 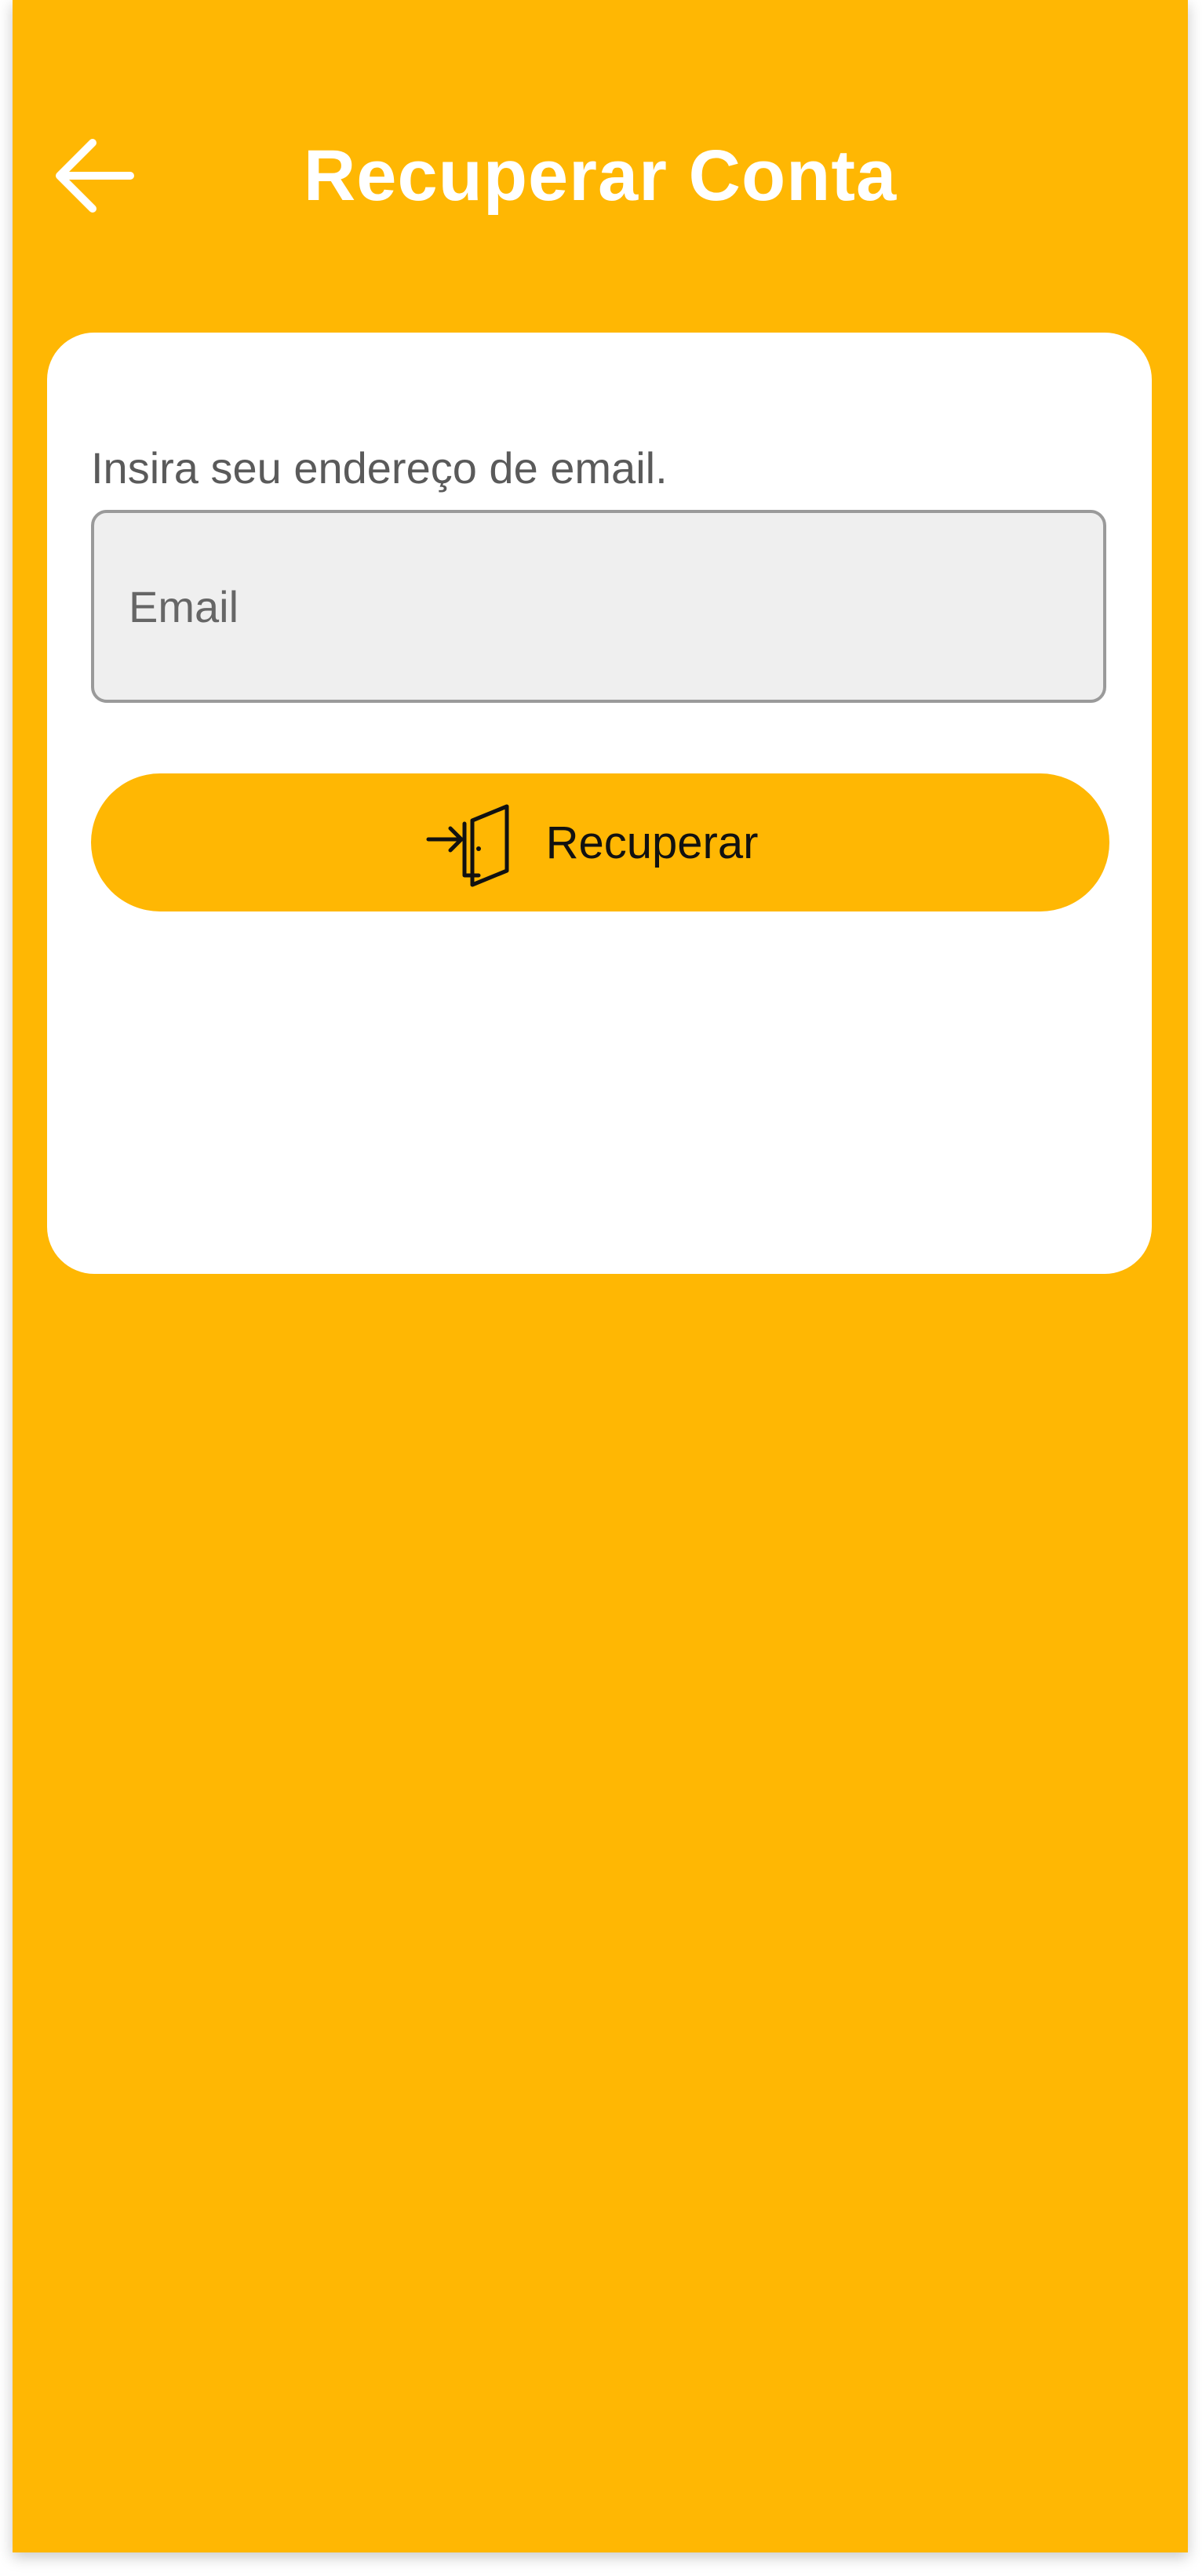 What do you see at coordinates (598, 606) in the screenshot?
I see `email-field` at bounding box center [598, 606].